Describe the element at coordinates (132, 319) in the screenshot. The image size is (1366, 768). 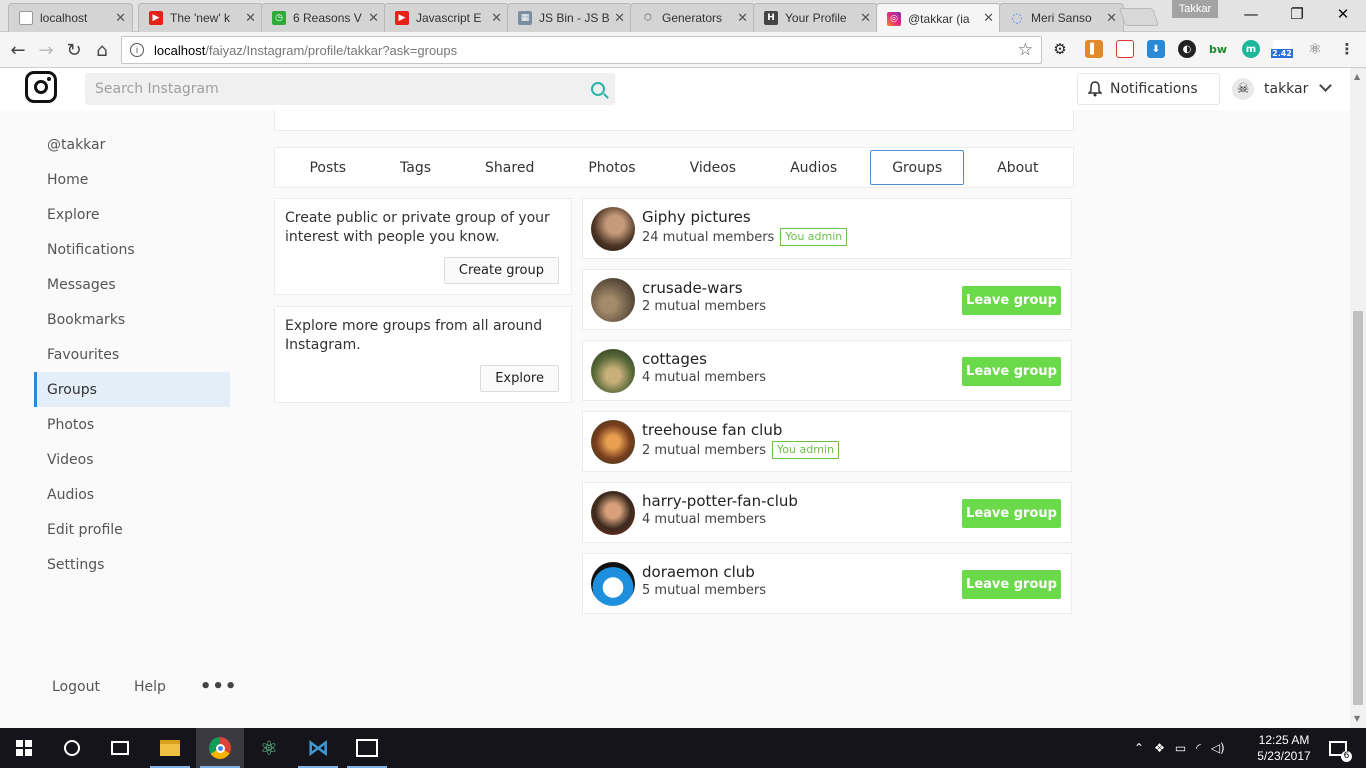
I see `sidebar-item-bookmarks: Bookmarks` at that location.